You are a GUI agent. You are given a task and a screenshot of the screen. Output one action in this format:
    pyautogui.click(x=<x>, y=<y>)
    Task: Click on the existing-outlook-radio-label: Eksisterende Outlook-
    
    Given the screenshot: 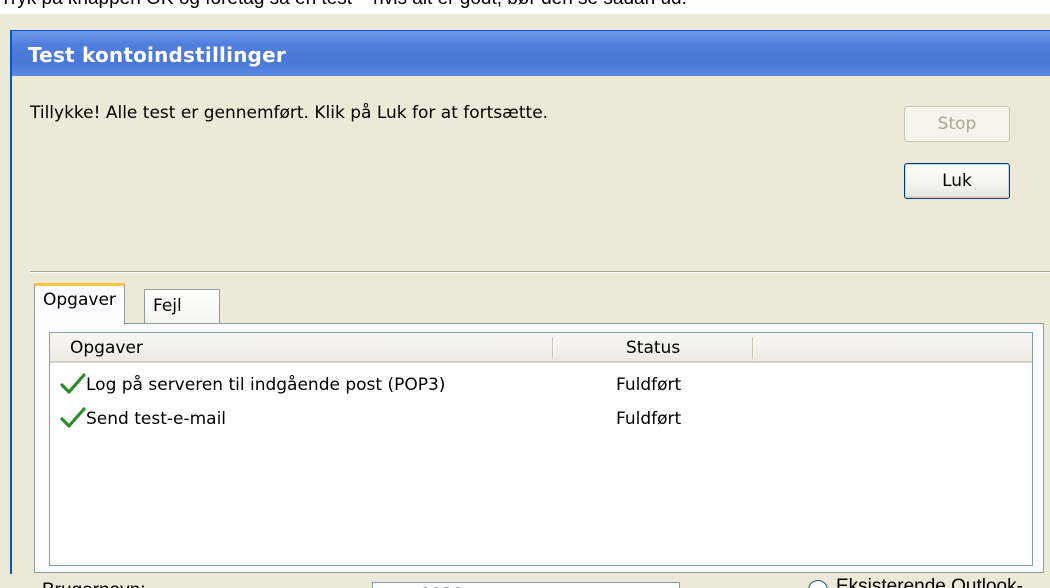 What is the action you would take?
    pyautogui.click(x=929, y=582)
    